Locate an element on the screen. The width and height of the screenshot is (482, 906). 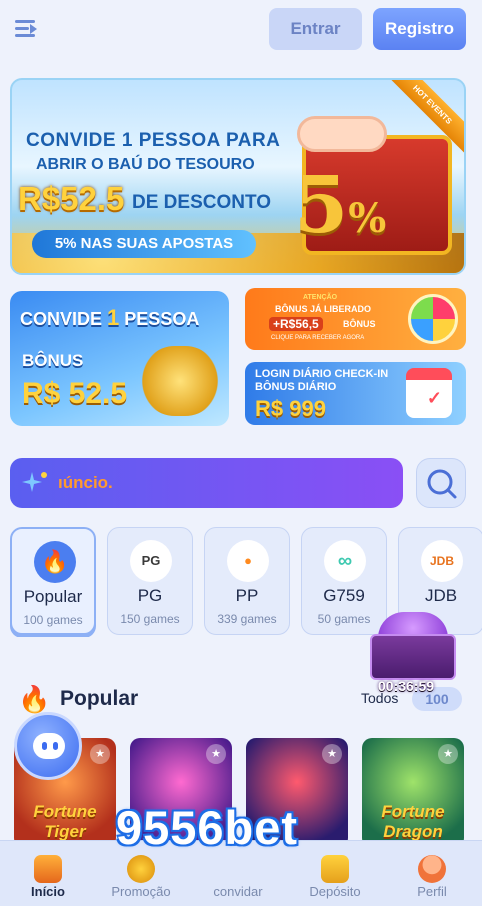
banner-headline-3: DE DESCONTO is located at coordinates (202, 202).